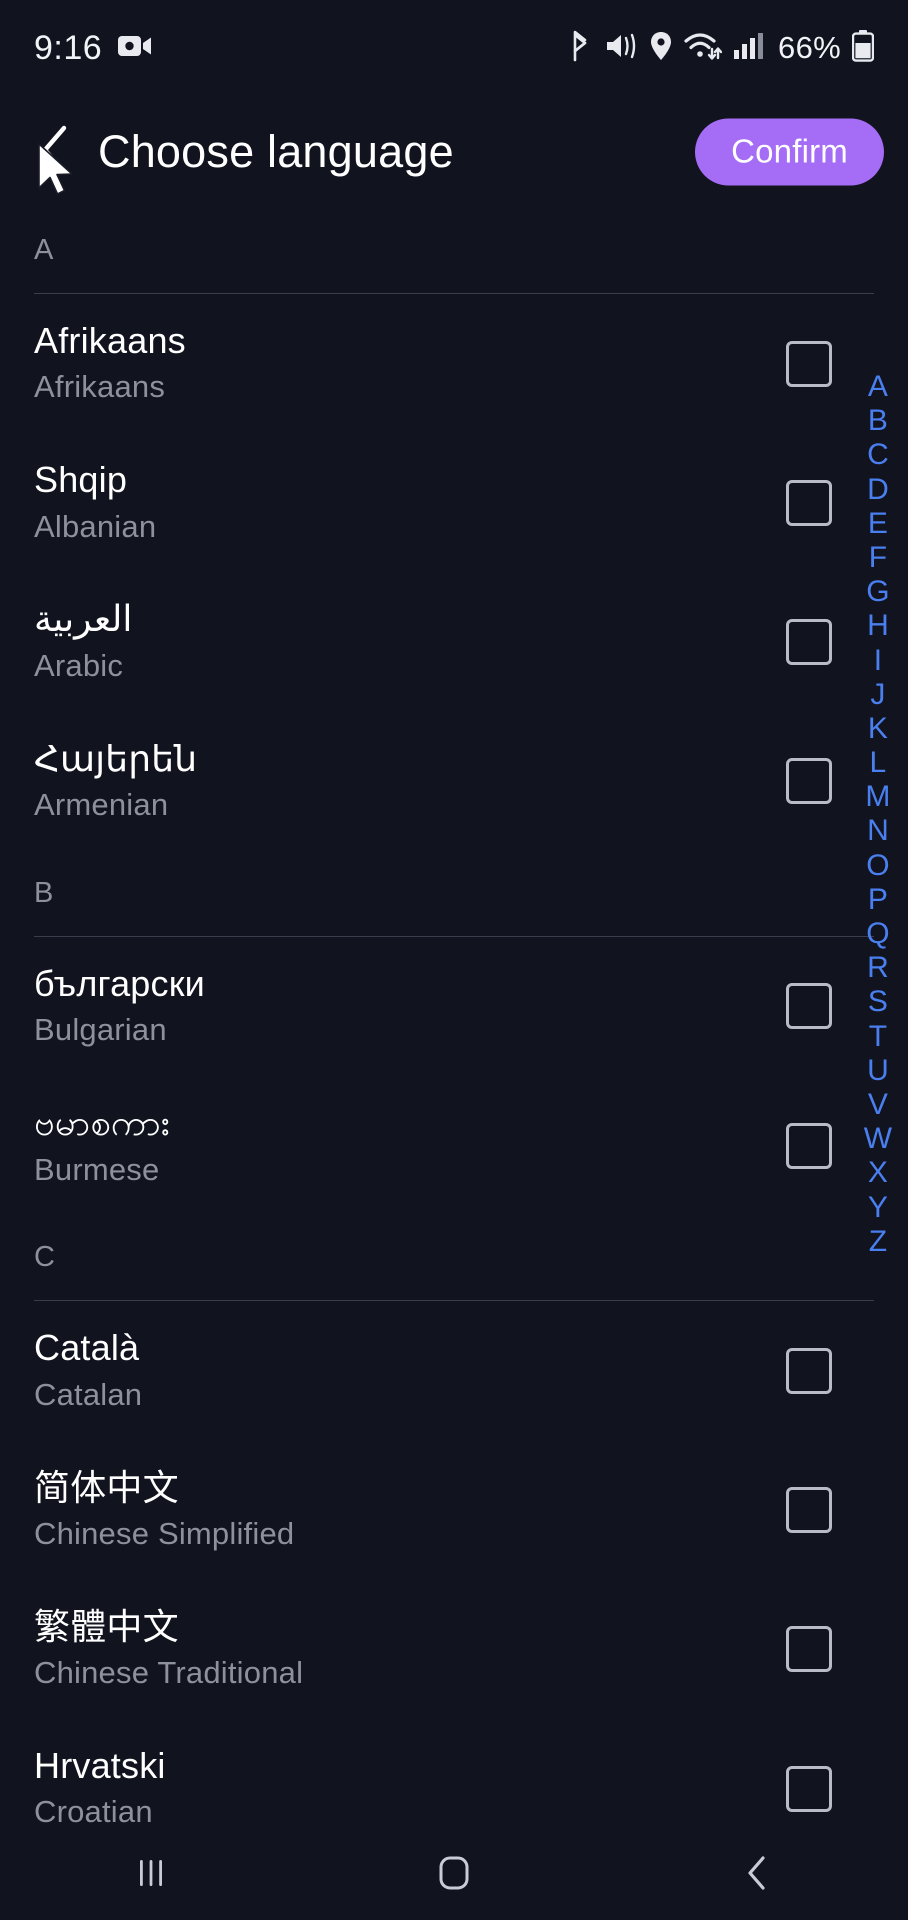  I want to click on section-header: A, so click(454, 243).